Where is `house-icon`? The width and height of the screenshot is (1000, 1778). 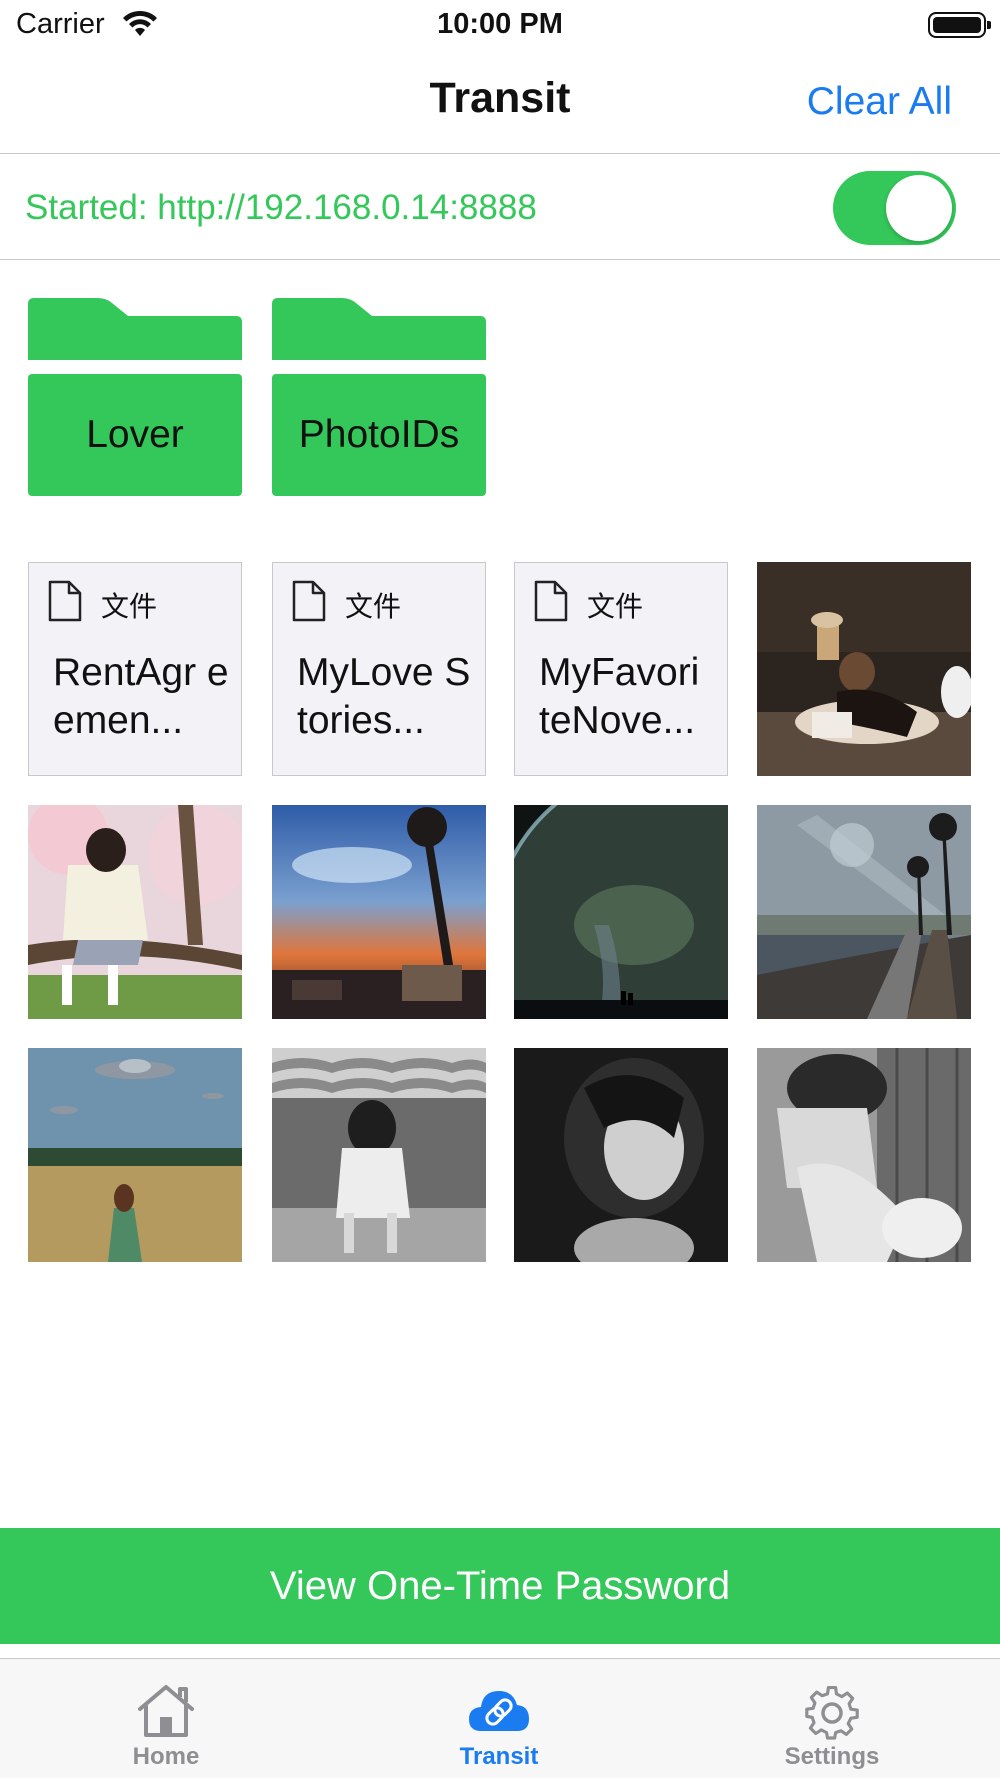
house-icon is located at coordinates (166, 1711).